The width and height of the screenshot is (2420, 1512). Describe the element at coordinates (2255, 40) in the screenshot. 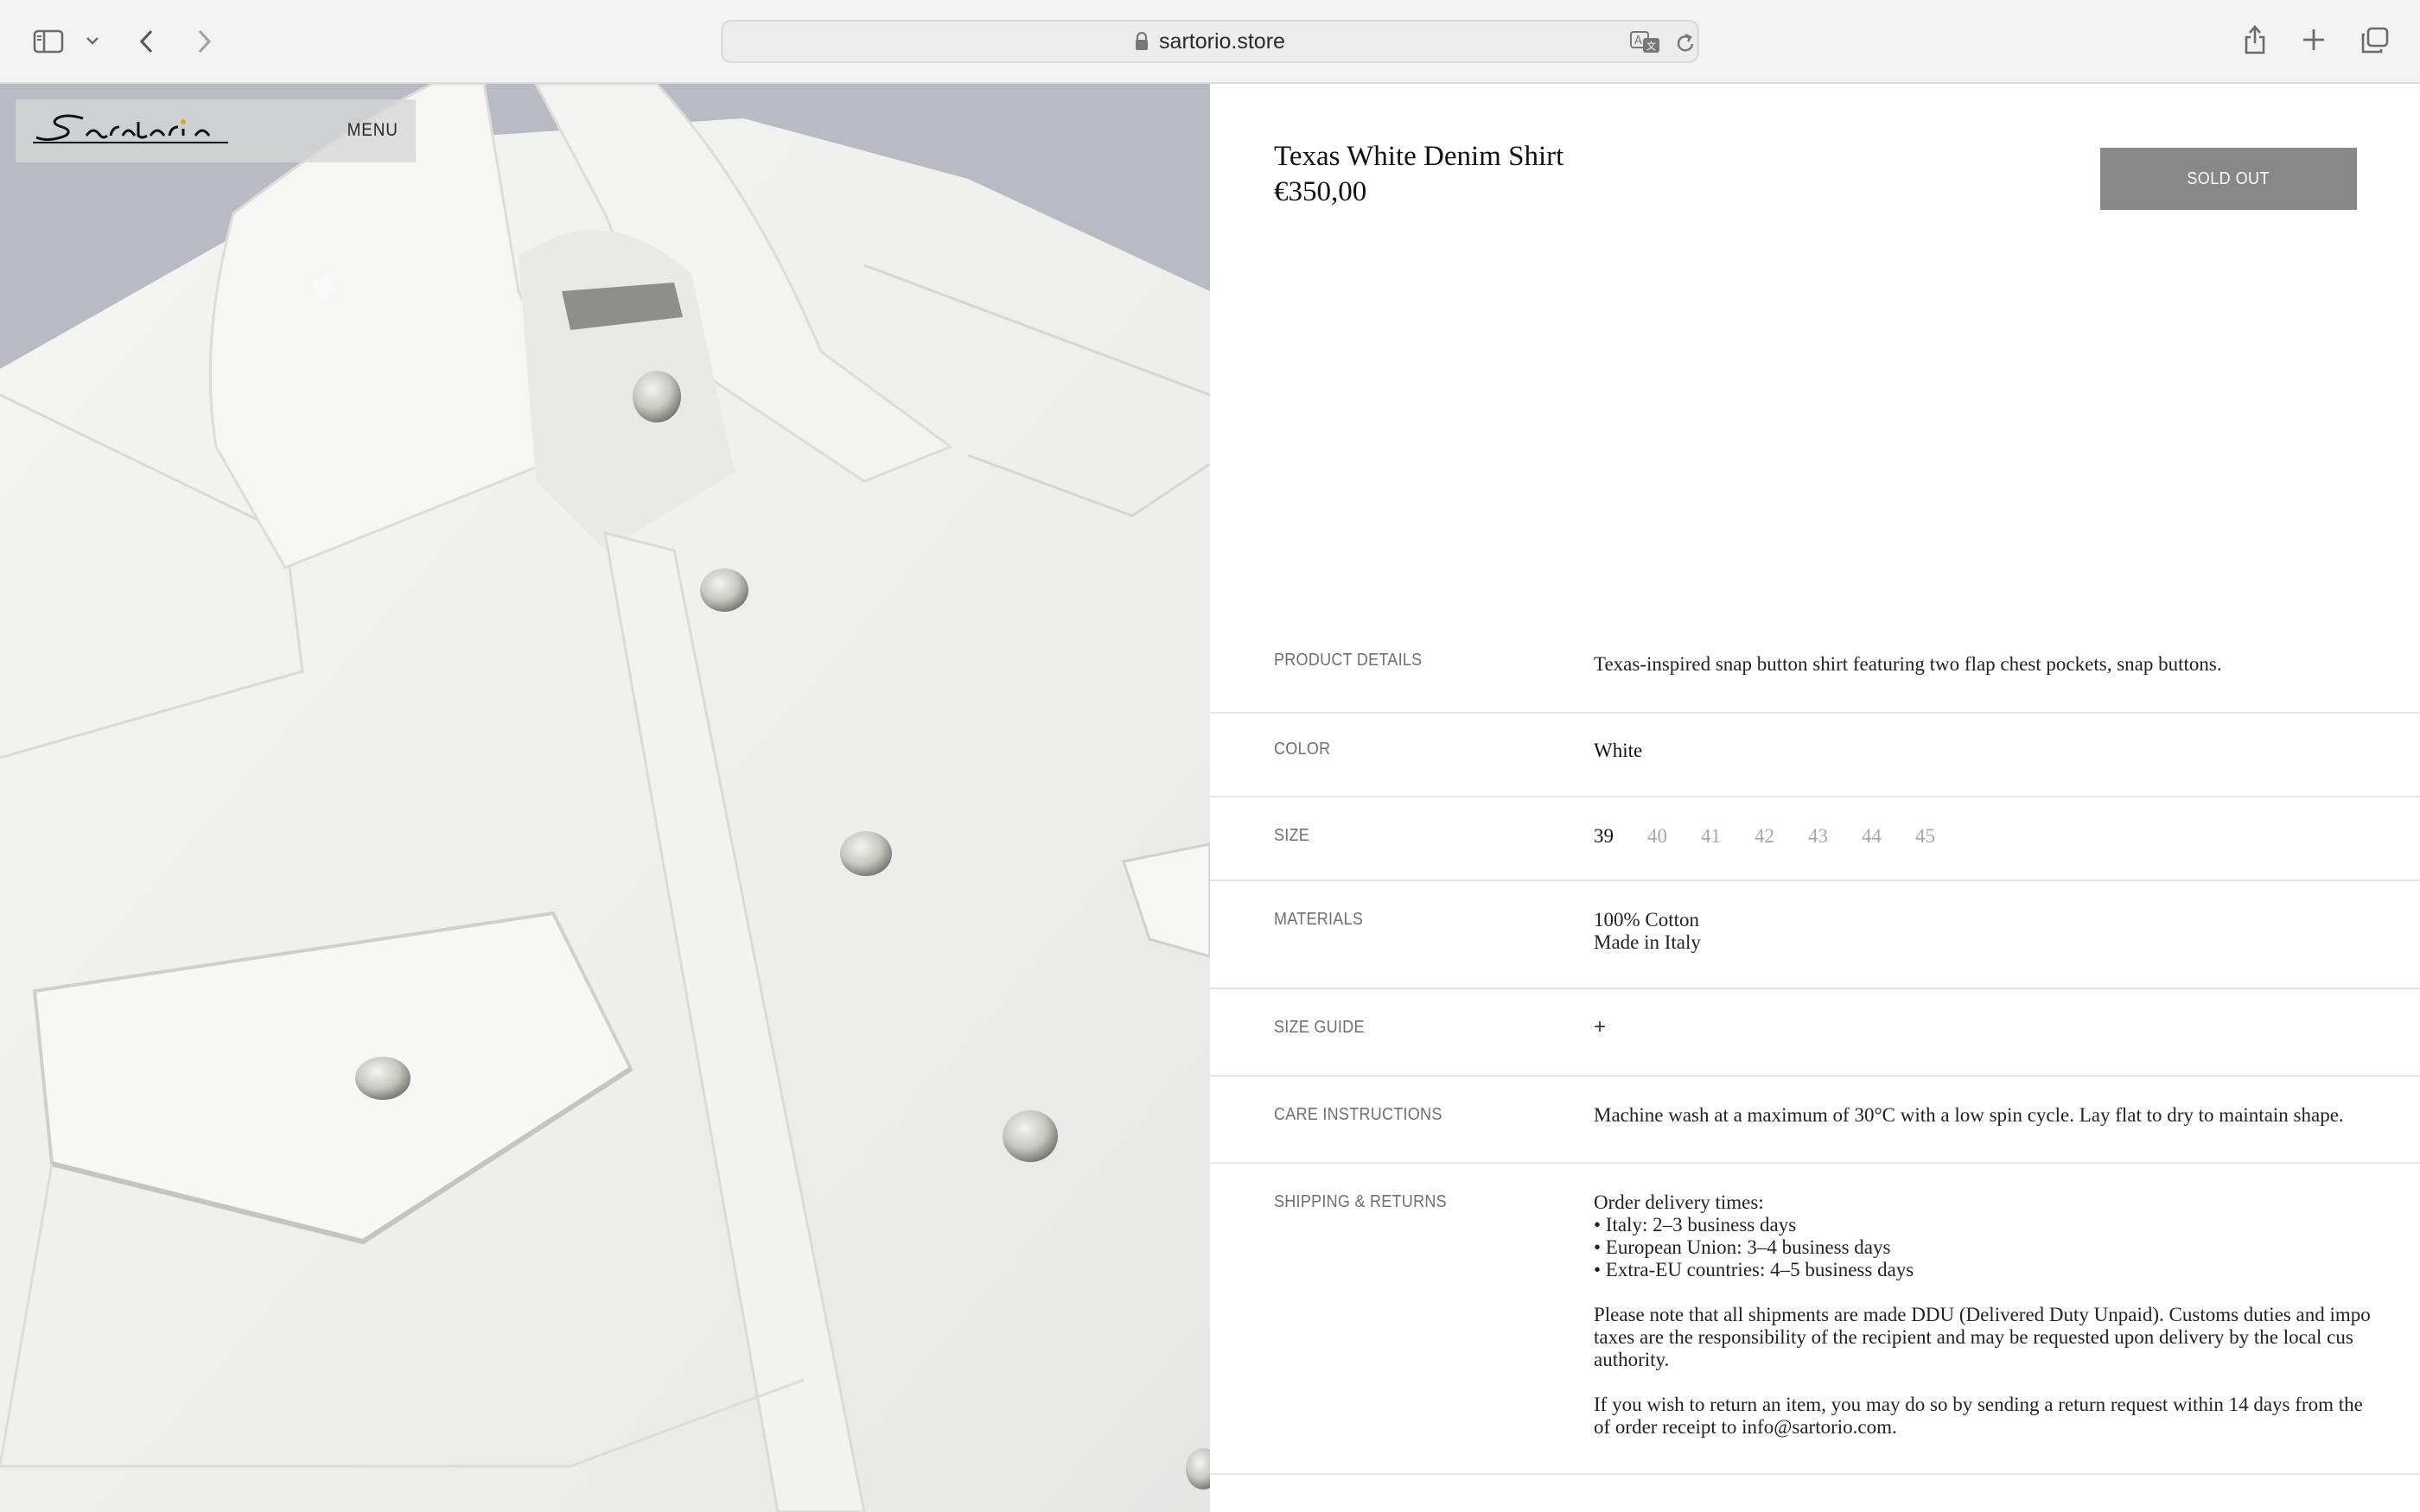

I see `share-icon` at that location.